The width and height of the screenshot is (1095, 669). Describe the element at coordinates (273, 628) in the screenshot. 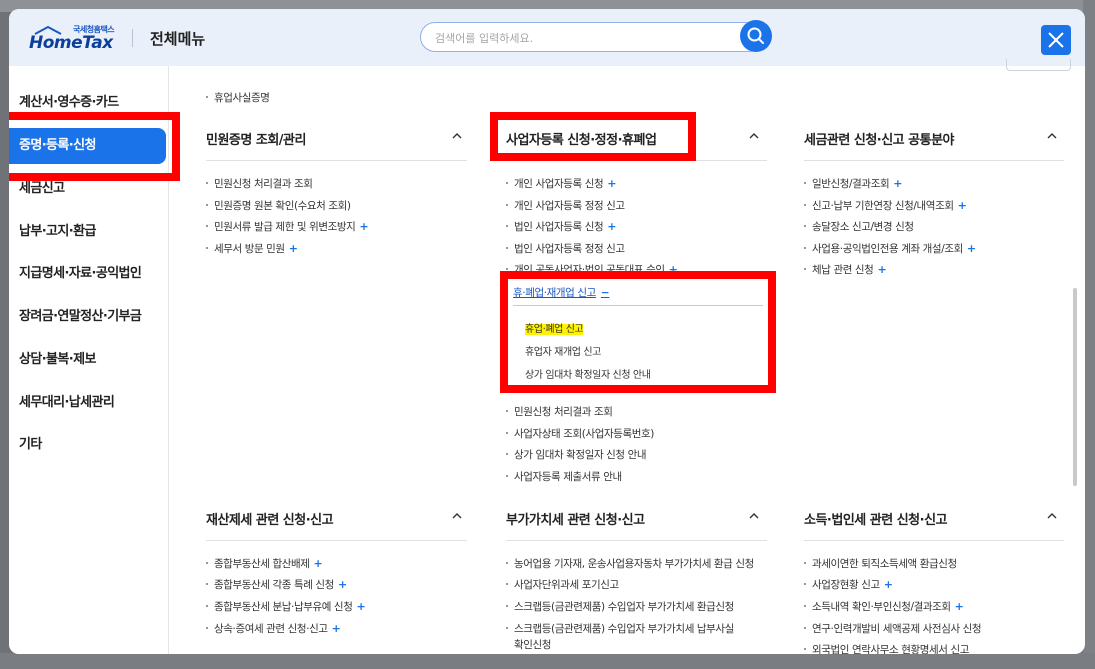

I see `list-item: 상속·증여세 관련 신청·신고 +` at that location.